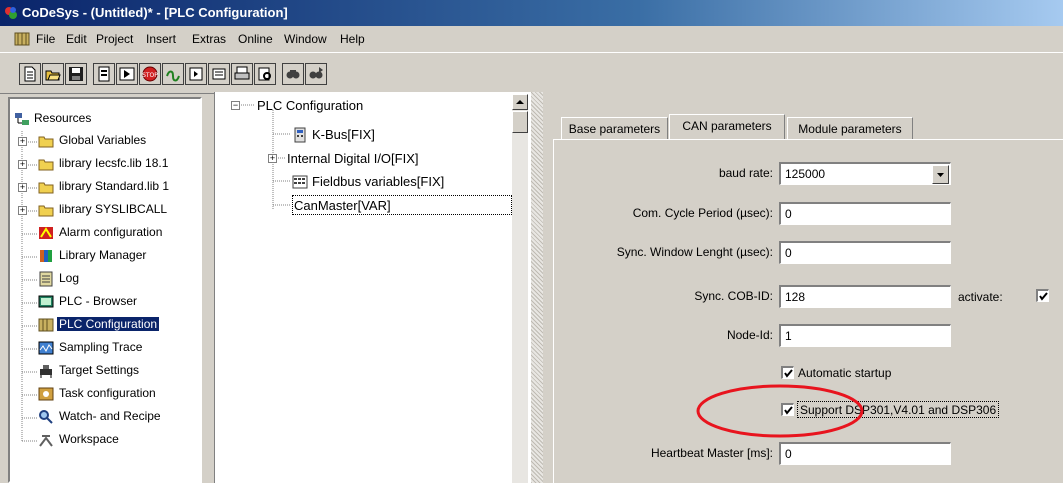  I want to click on login-button, so click(219, 74).